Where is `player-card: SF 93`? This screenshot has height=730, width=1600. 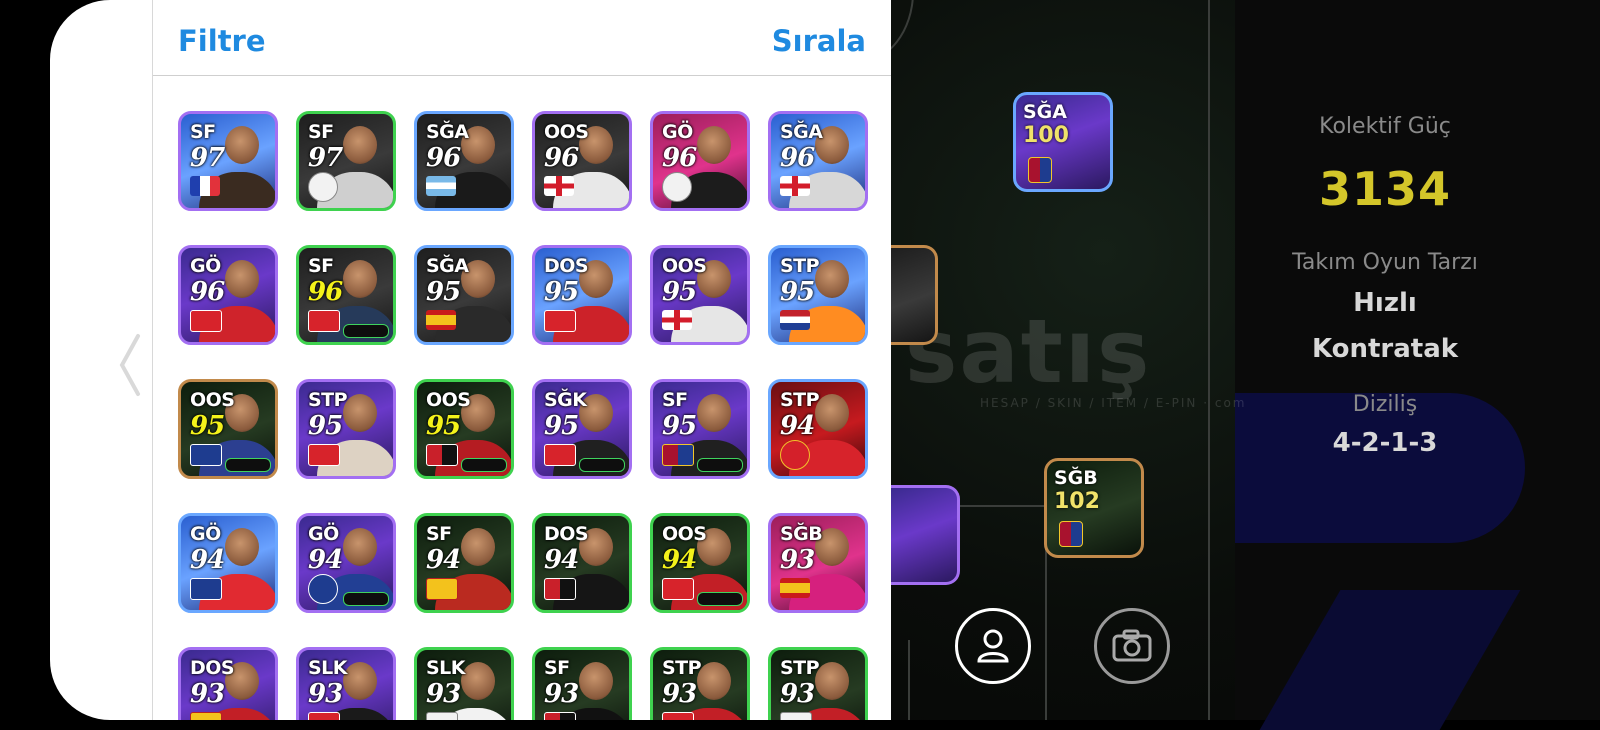 player-card: SF 93 is located at coordinates (582, 683).